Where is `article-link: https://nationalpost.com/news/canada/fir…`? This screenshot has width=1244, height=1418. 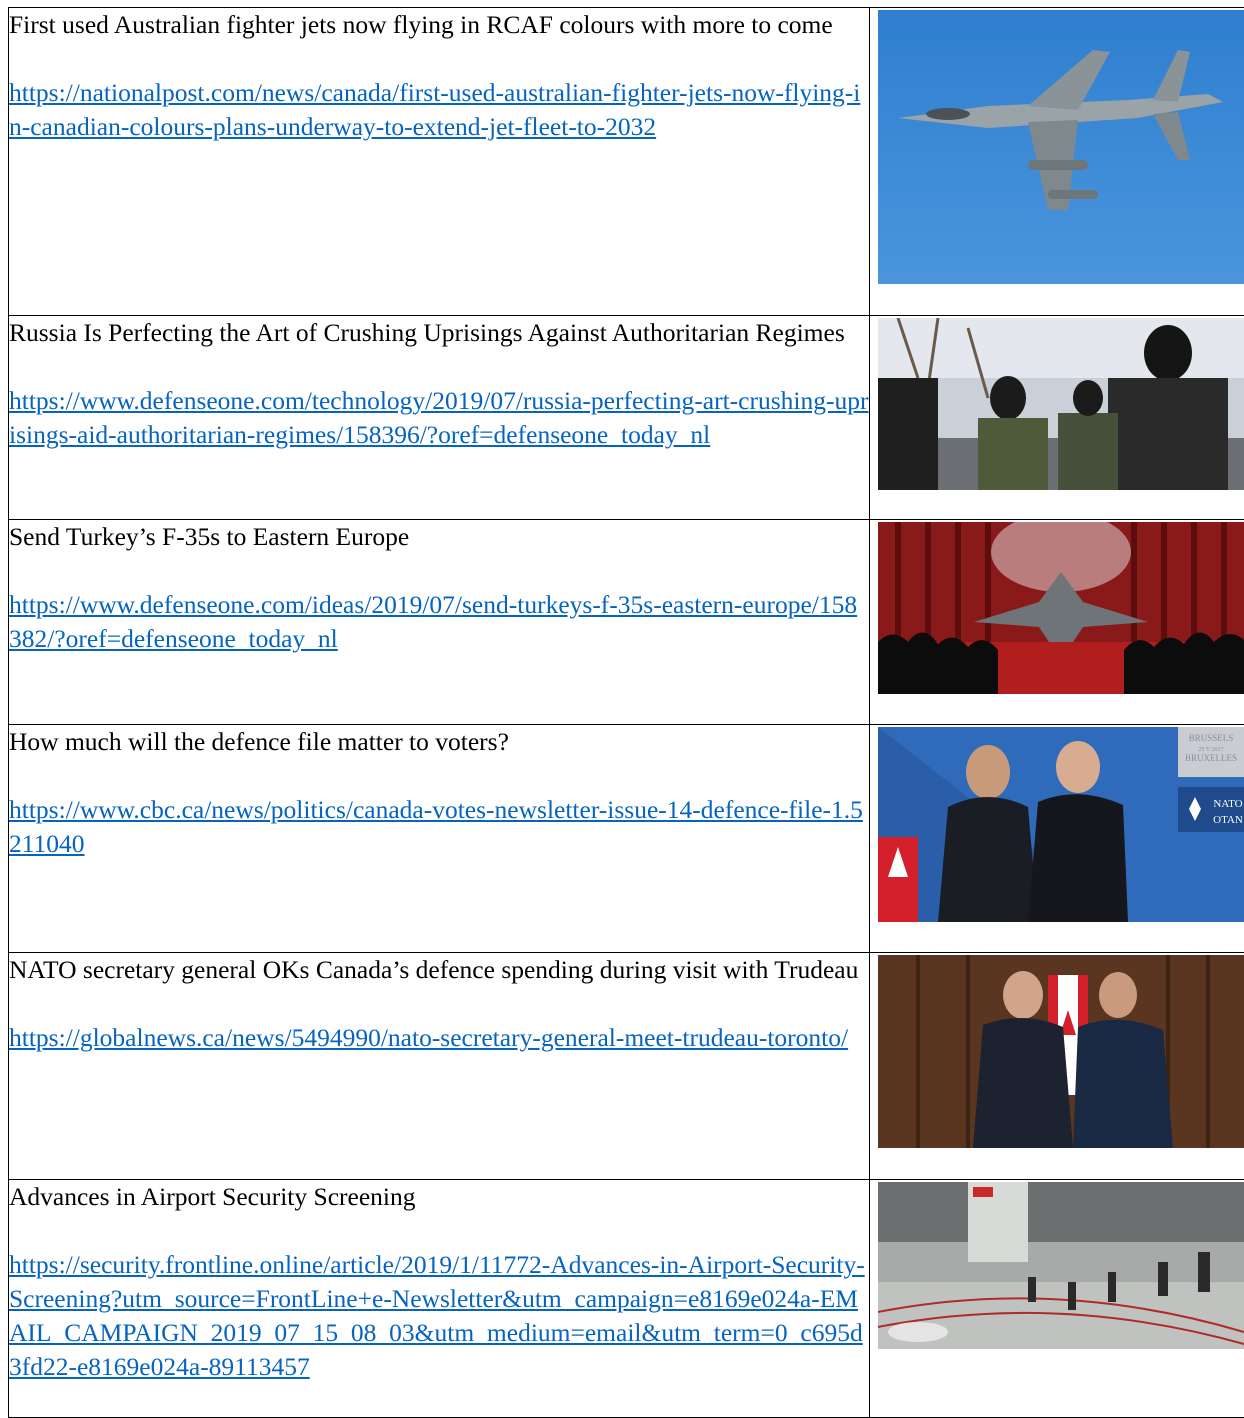
article-link: https://nationalpost.com/news/canada/fir… is located at coordinates (439, 110).